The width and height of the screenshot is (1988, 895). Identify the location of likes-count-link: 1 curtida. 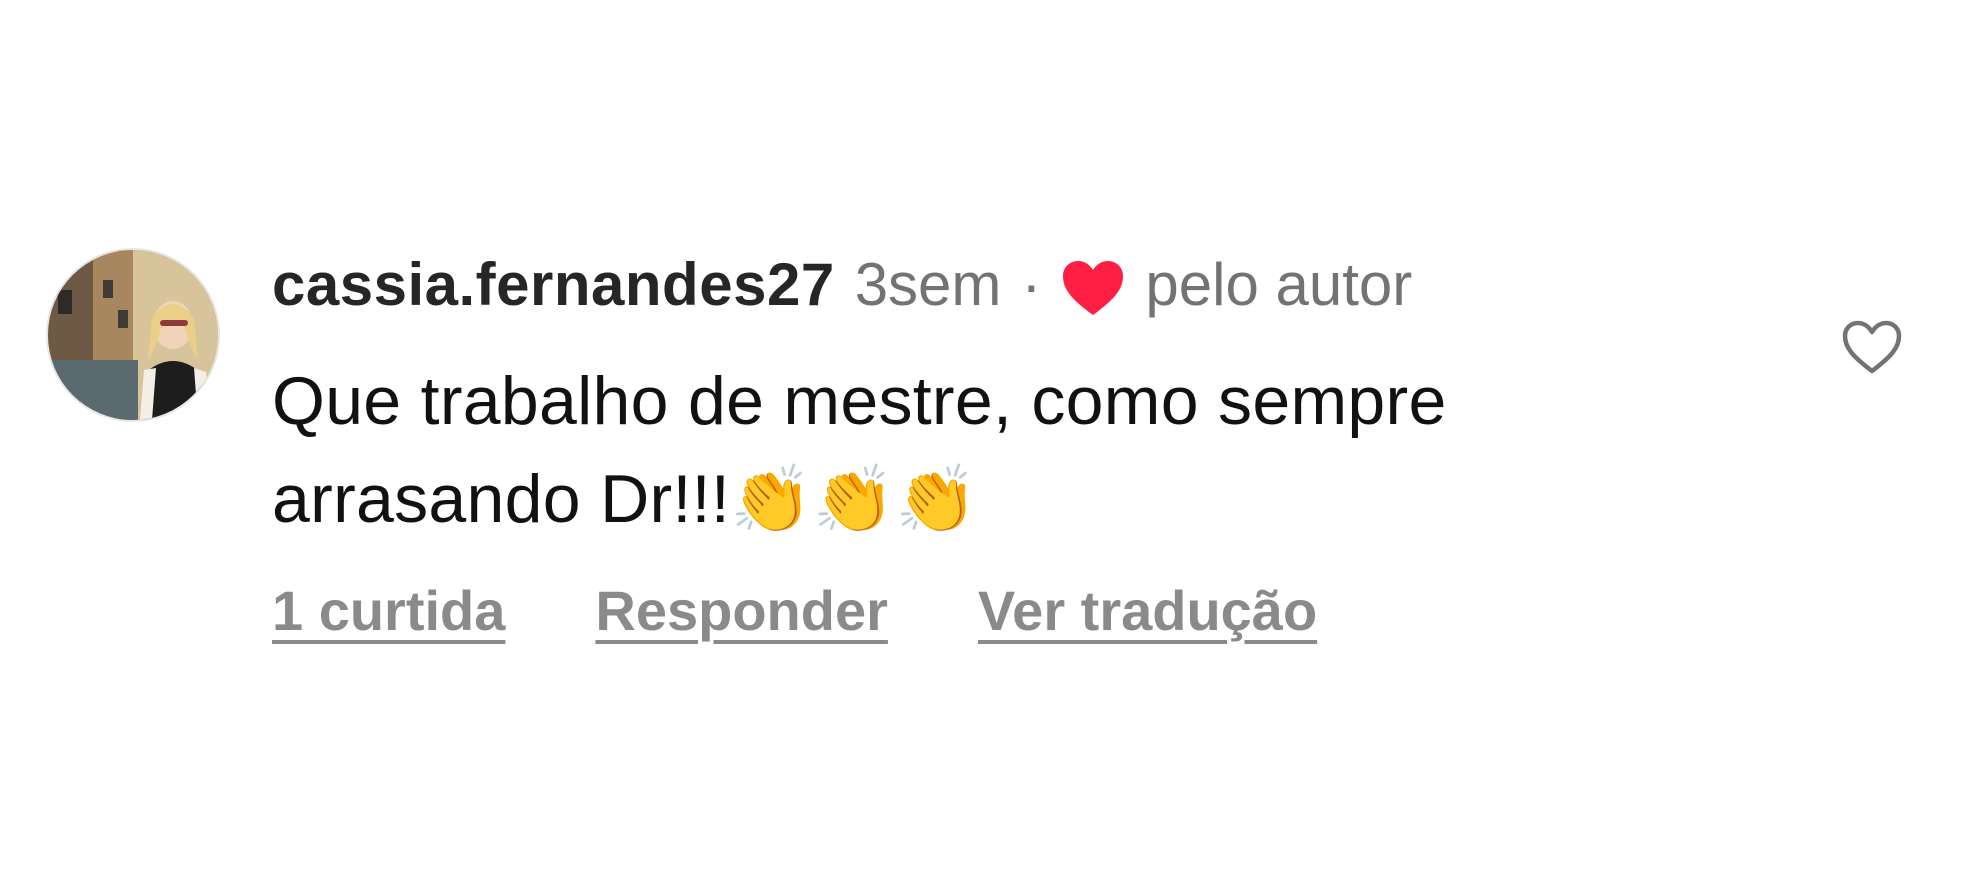
(388, 610).